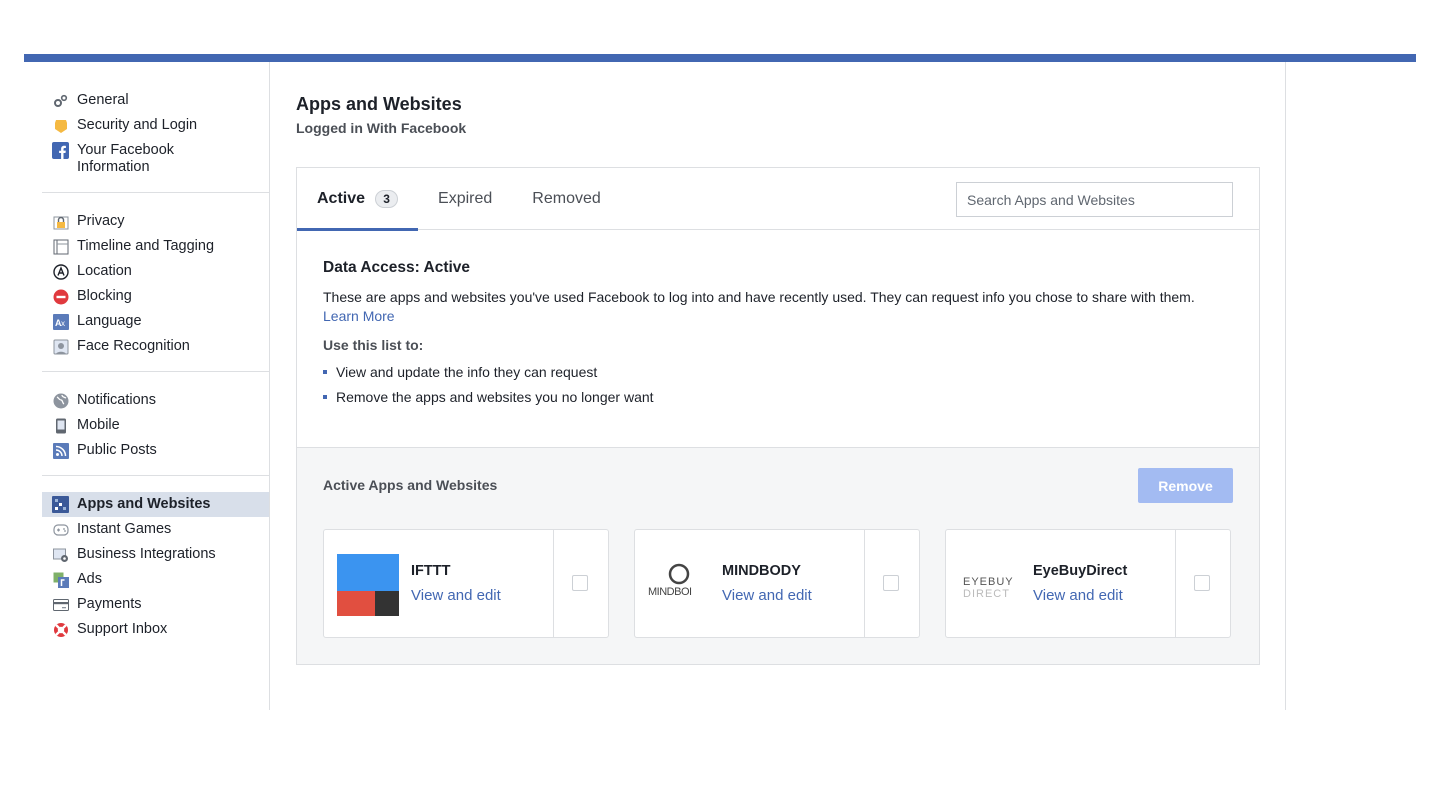 This screenshot has width=1440, height=810. I want to click on mindbody-logo-text: MINDBOI, so click(670, 592).